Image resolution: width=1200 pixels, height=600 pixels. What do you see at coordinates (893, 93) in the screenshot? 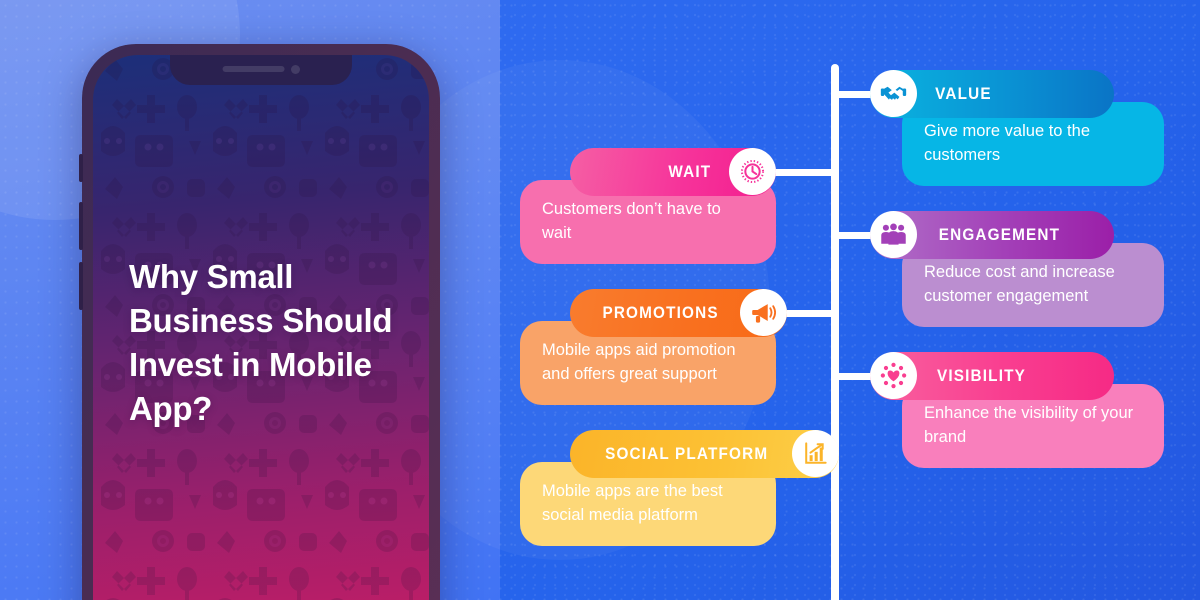
I see `handshake-icon` at bounding box center [893, 93].